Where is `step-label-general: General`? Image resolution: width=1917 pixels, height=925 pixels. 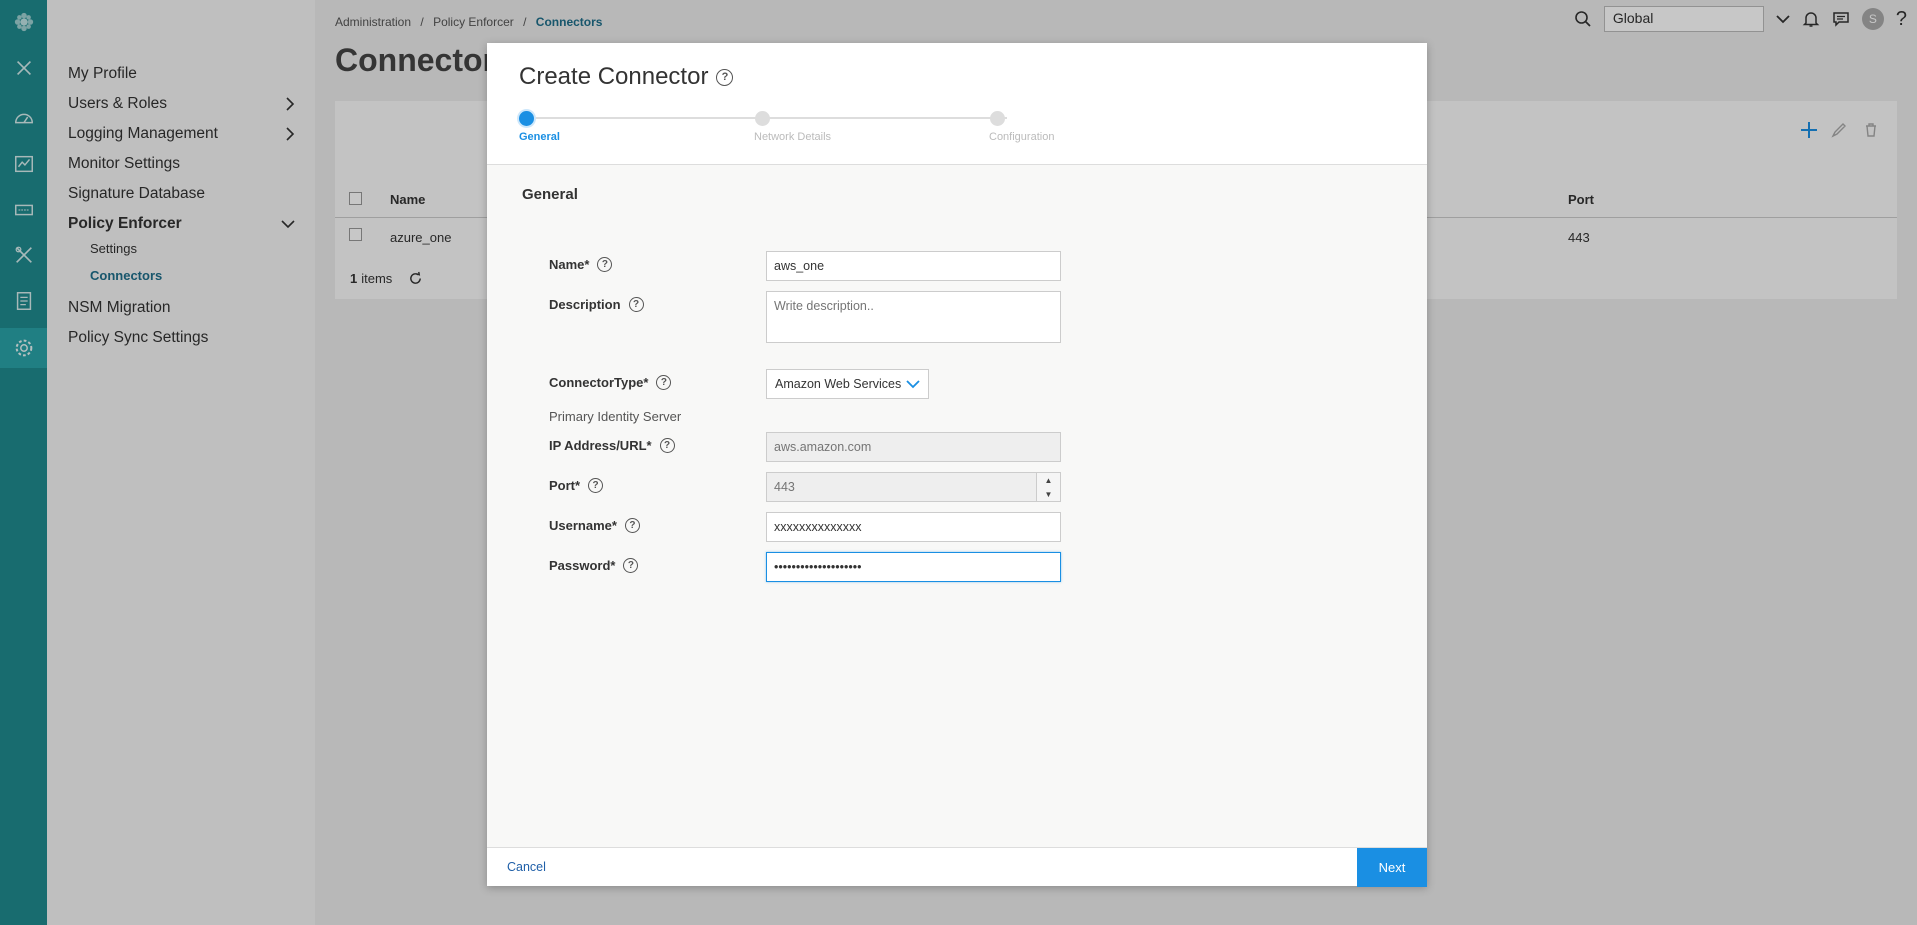 step-label-general: General is located at coordinates (539, 137).